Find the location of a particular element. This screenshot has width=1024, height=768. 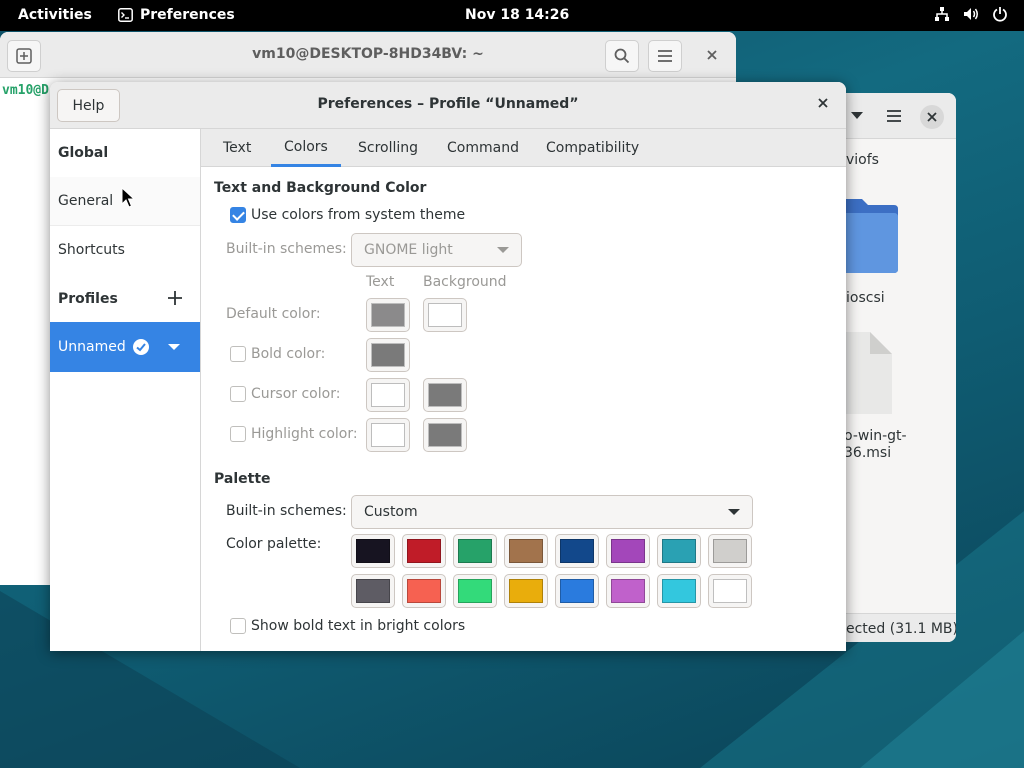

bold-color-checkbox: Bold color: is located at coordinates (277, 354).